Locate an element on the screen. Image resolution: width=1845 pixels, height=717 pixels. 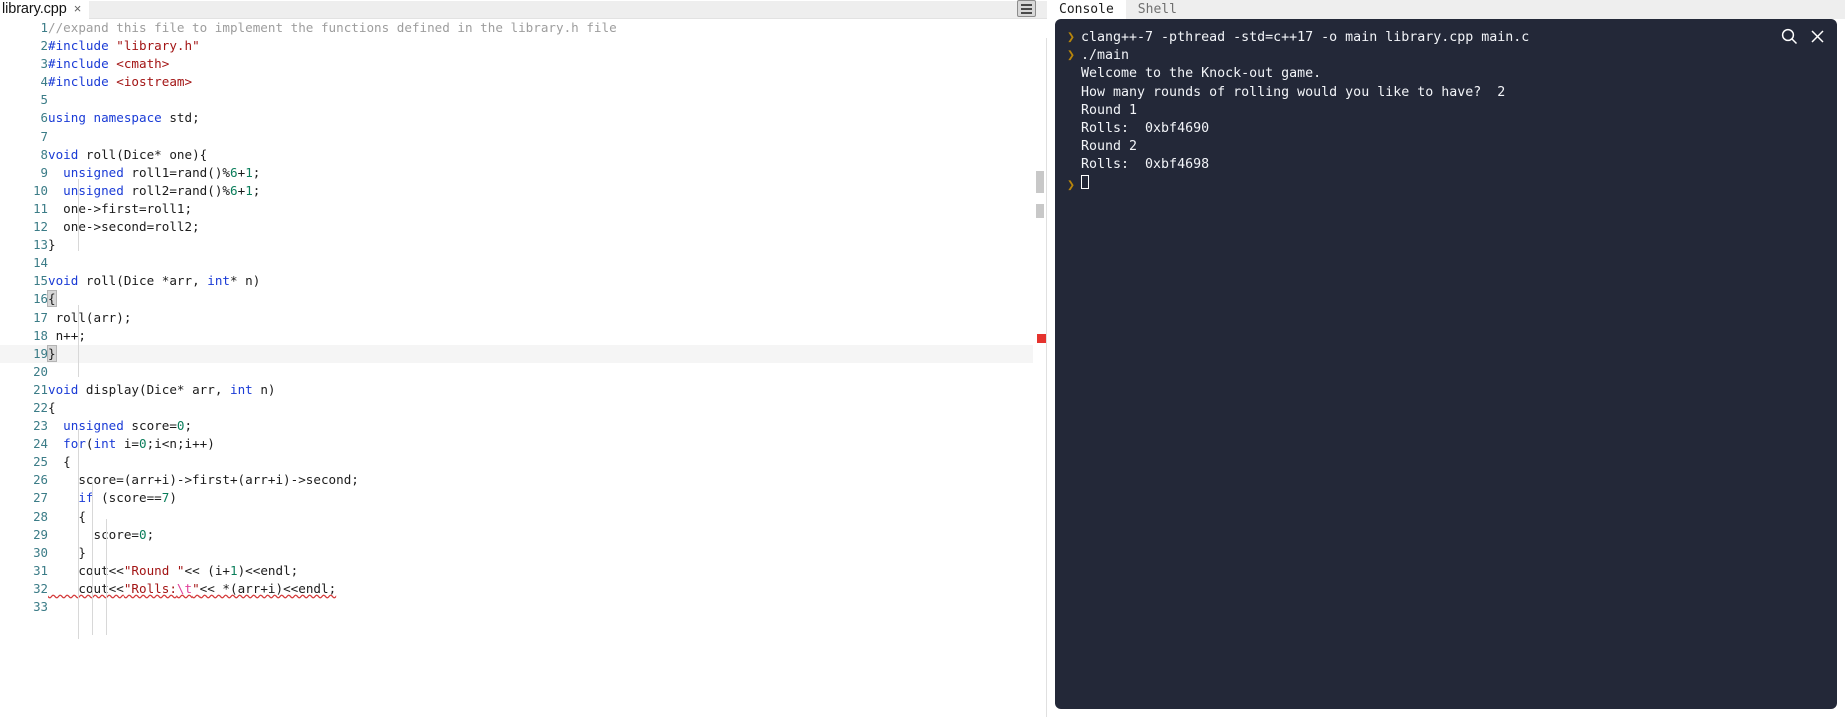
tab-console: Console is located at coordinates (1086, 9).